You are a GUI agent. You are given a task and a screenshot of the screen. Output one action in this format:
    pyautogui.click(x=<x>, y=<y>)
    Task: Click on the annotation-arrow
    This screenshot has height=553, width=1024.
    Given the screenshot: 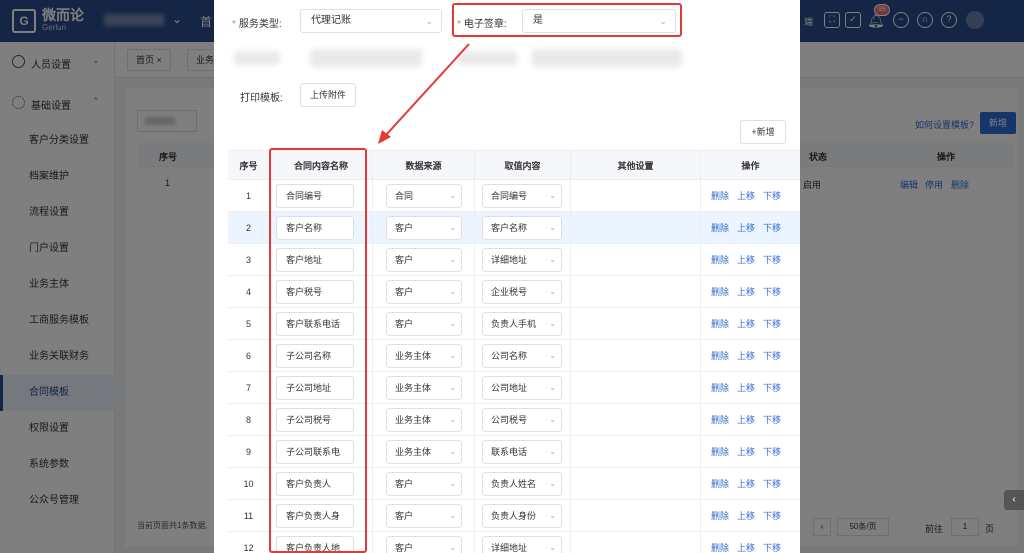 What is the action you would take?
    pyautogui.click(x=424, y=93)
    